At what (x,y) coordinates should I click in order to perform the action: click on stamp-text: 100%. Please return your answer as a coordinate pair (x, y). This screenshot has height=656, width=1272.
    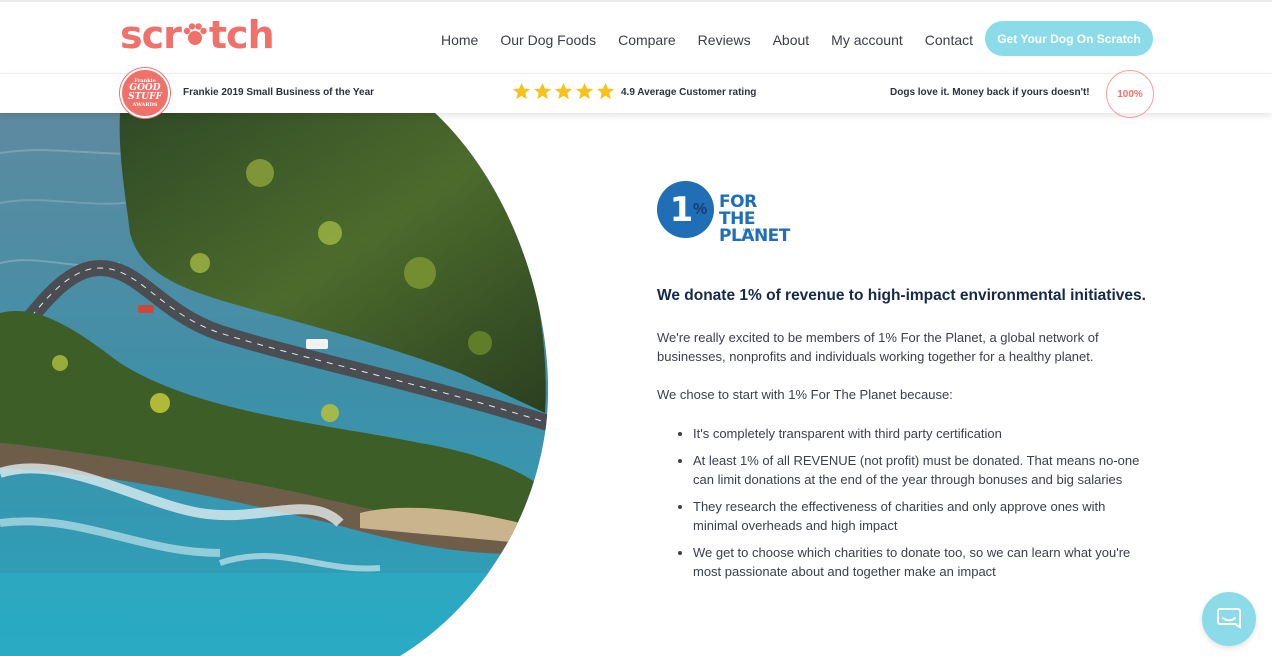
    Looking at the image, I should click on (1130, 94).